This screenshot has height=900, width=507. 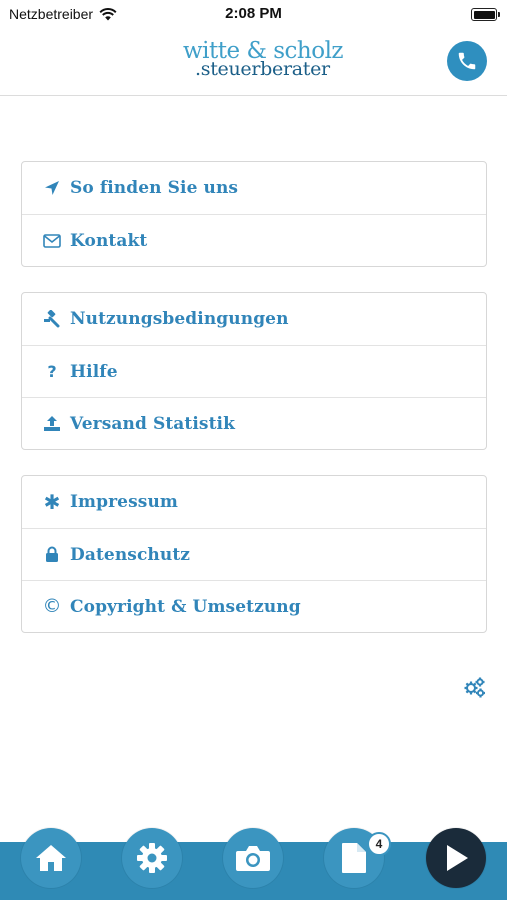 I want to click on menu-group-location: So finden Sie uns Kontakt, so click(x=254, y=214).